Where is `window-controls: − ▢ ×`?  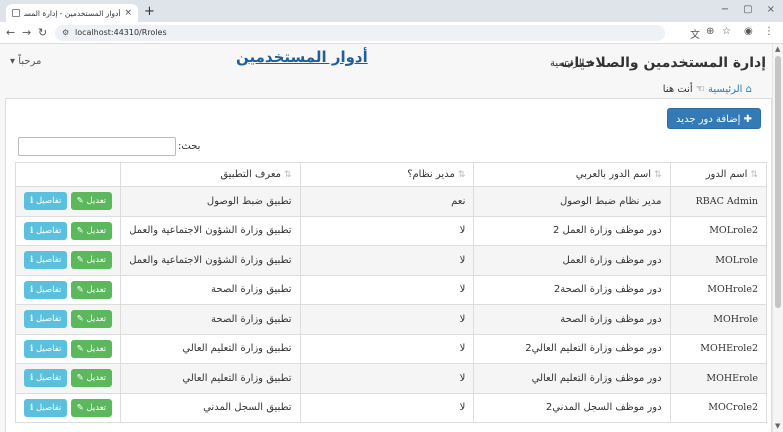
window-controls: − ▢ × is located at coordinates (748, 9).